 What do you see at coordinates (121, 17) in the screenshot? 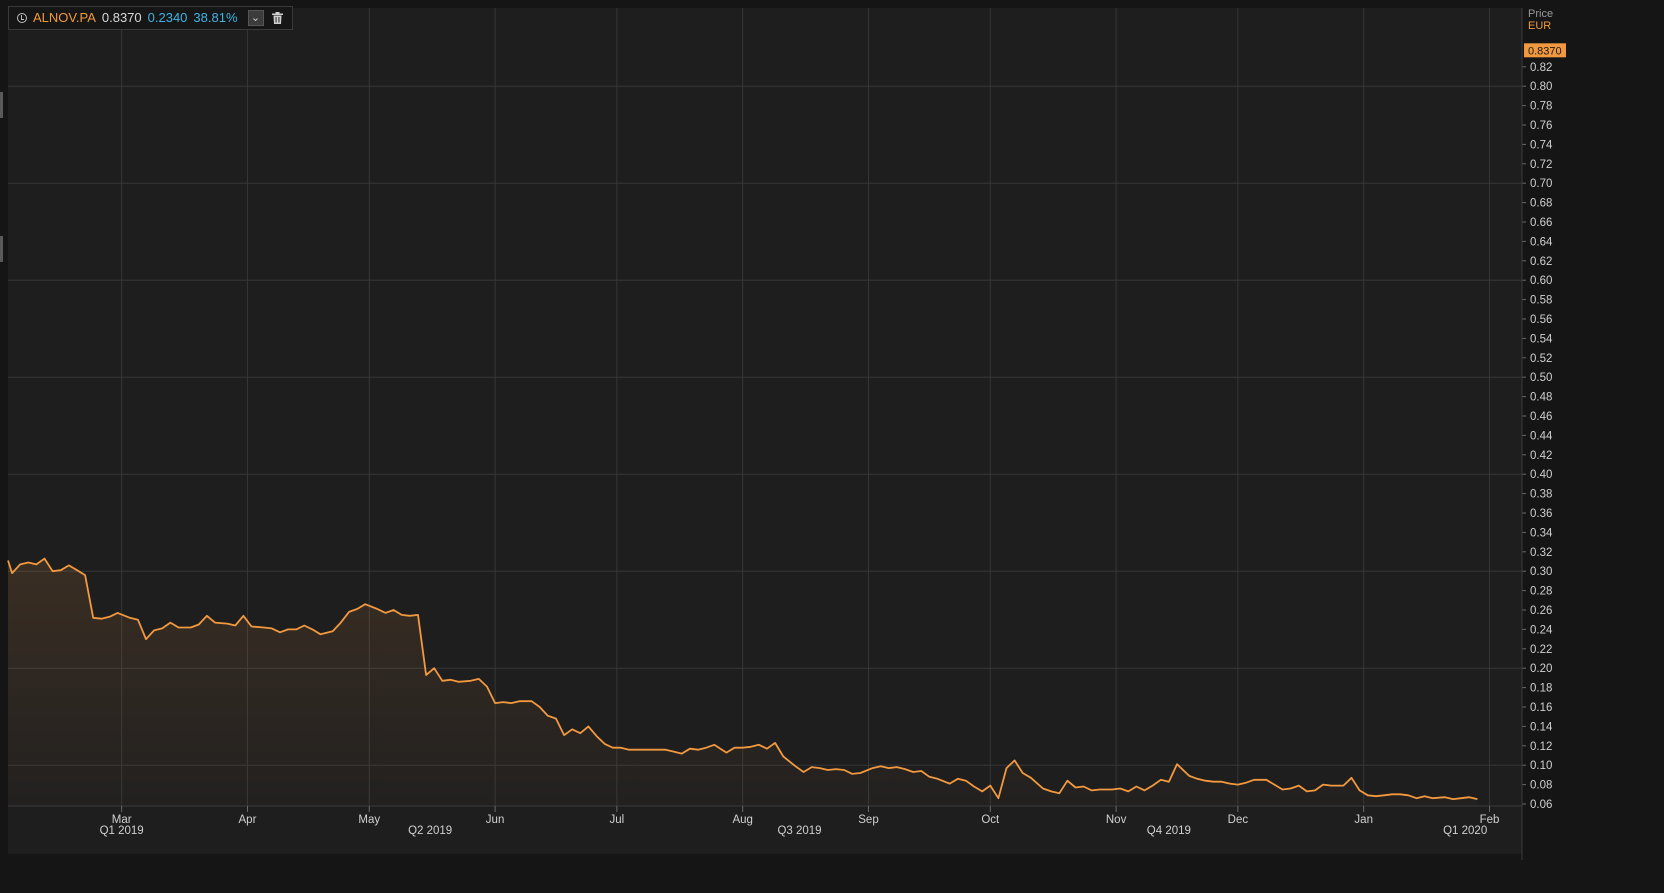
I see `last-price: 0.8370` at bounding box center [121, 17].